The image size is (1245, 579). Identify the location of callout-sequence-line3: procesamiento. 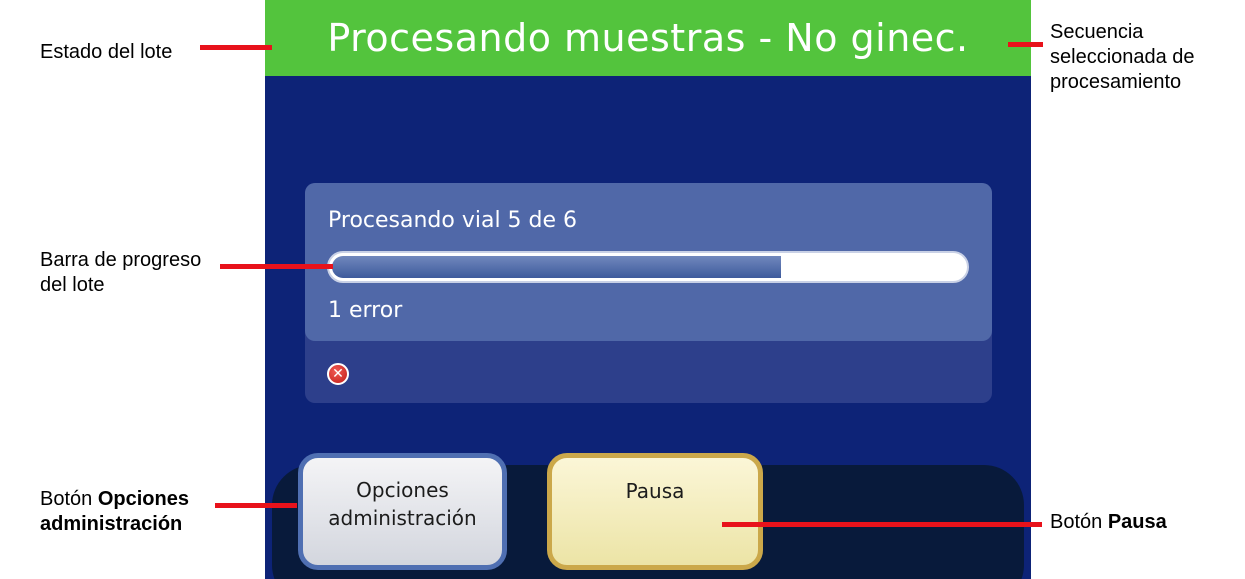
(1116, 82).